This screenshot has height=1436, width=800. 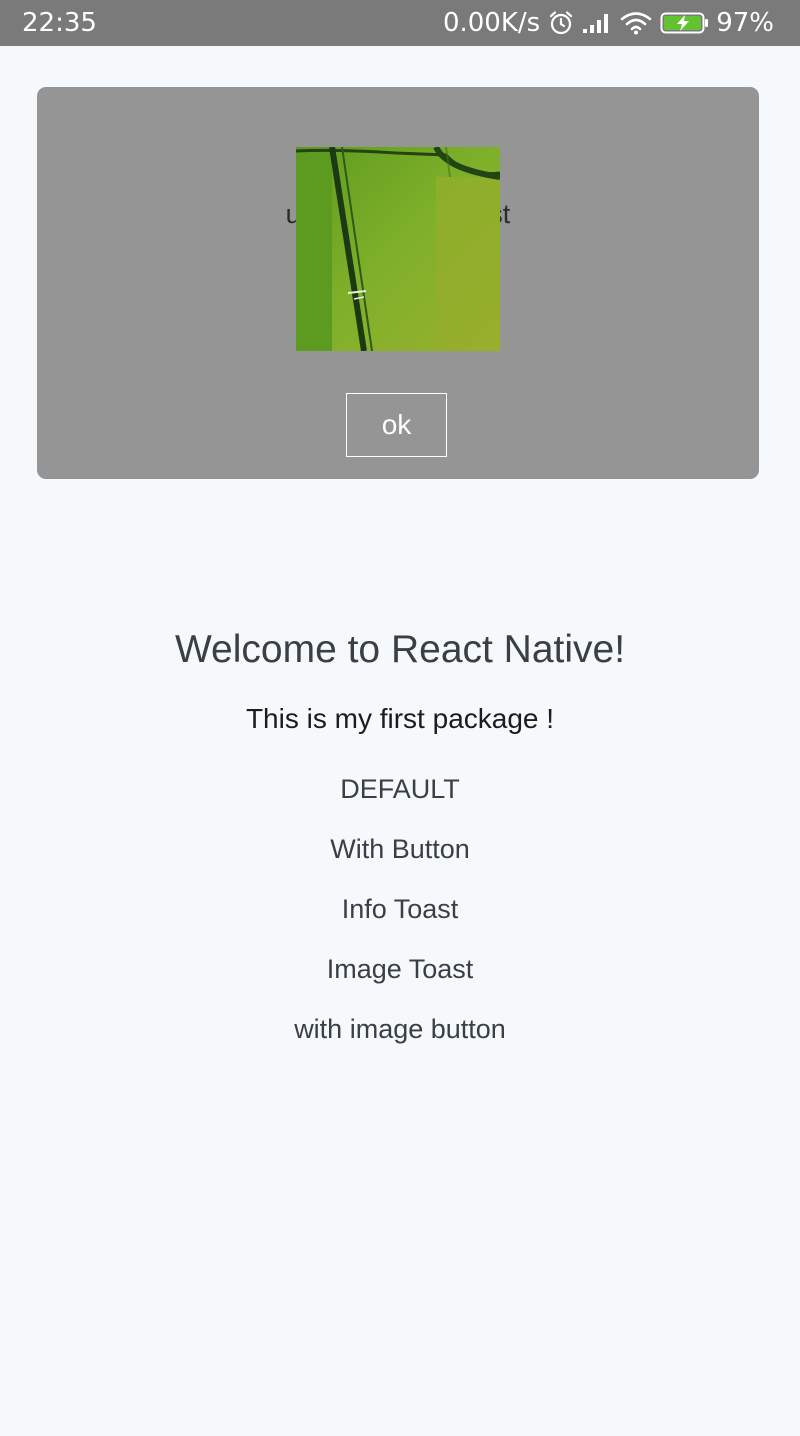 What do you see at coordinates (400, 969) in the screenshot?
I see `image-toast-button: Image Toast` at bounding box center [400, 969].